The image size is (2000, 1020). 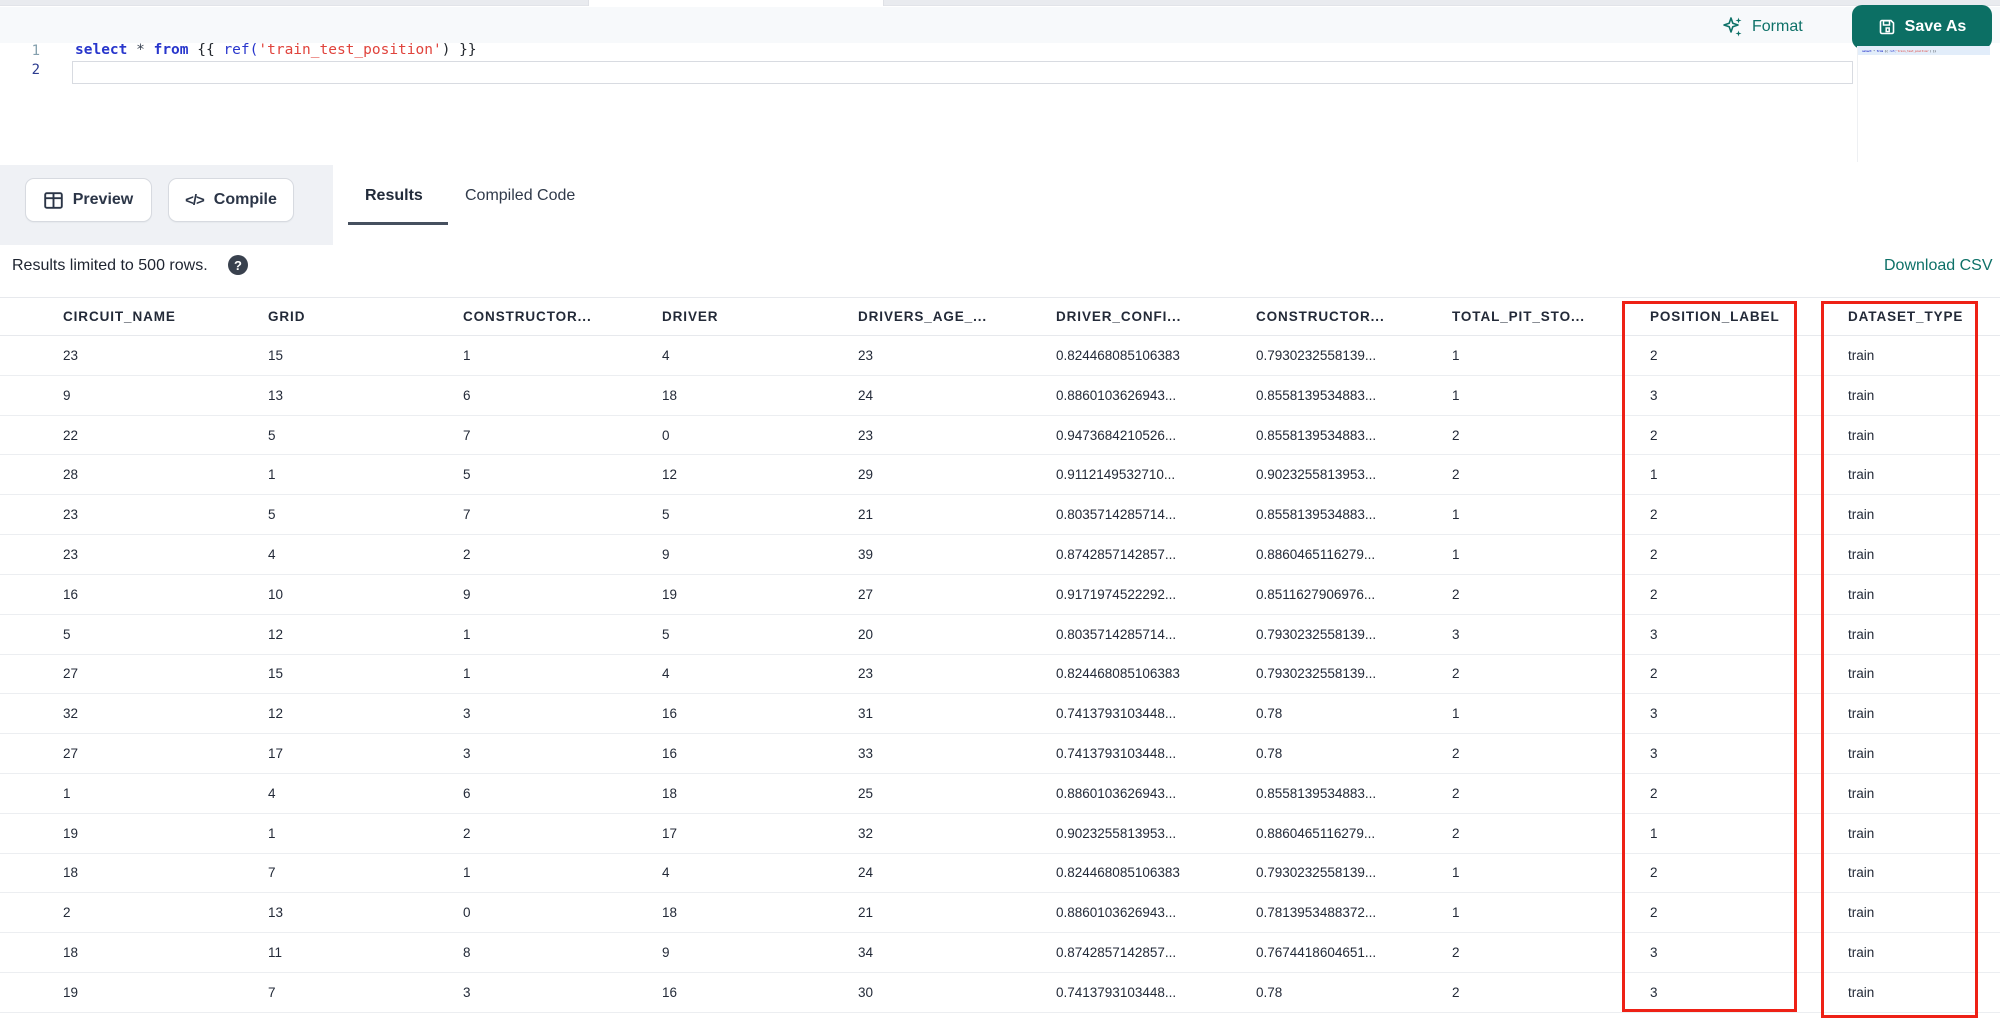 What do you see at coordinates (365, 316) in the screenshot?
I see `column-header: GRID` at bounding box center [365, 316].